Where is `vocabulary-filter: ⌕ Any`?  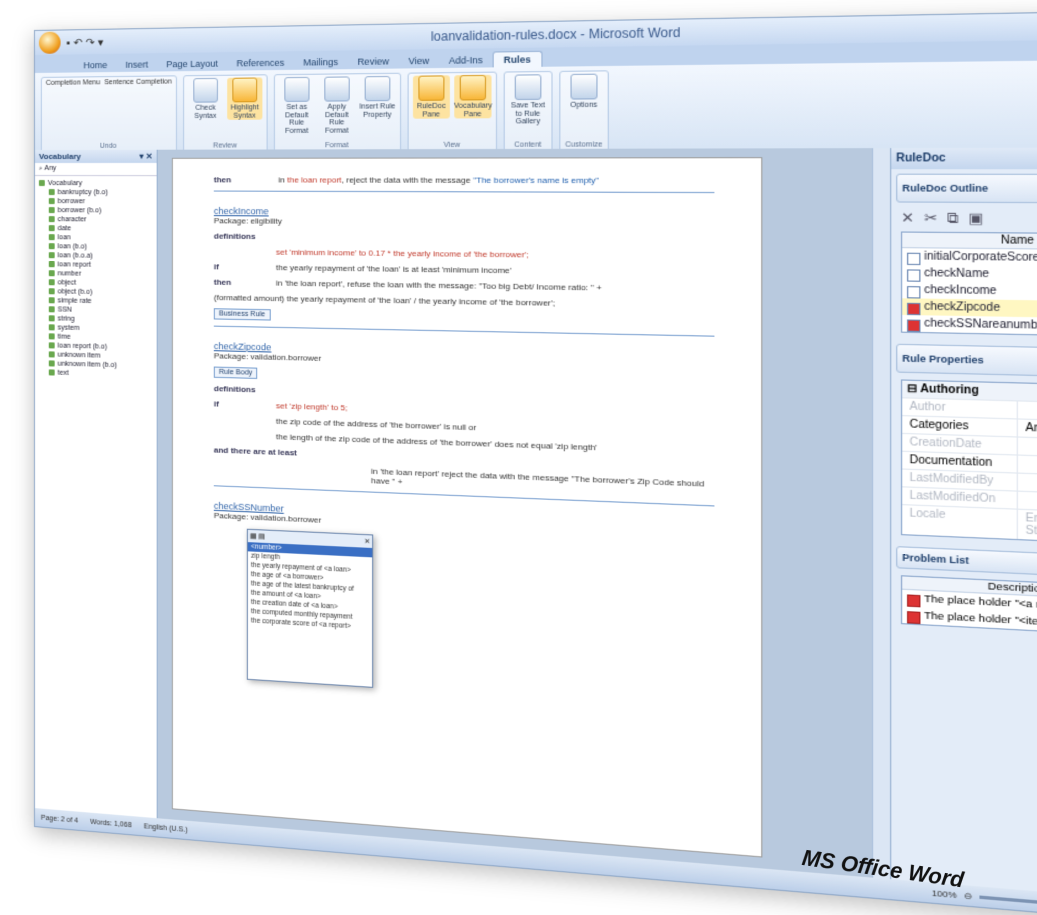 vocabulary-filter: ⌕ Any is located at coordinates (95, 169).